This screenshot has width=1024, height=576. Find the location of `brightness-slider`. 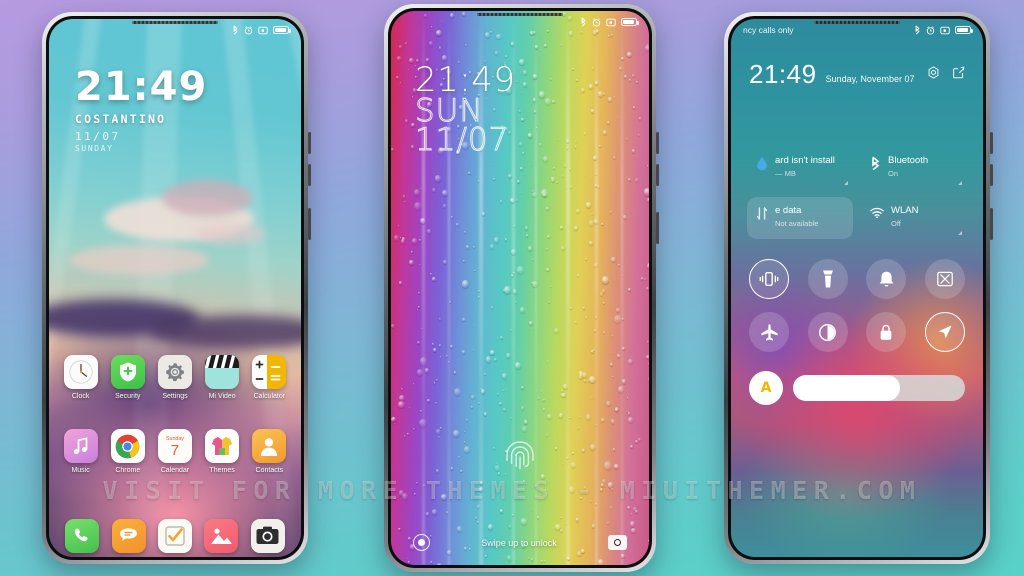

brightness-slider is located at coordinates (879, 388).